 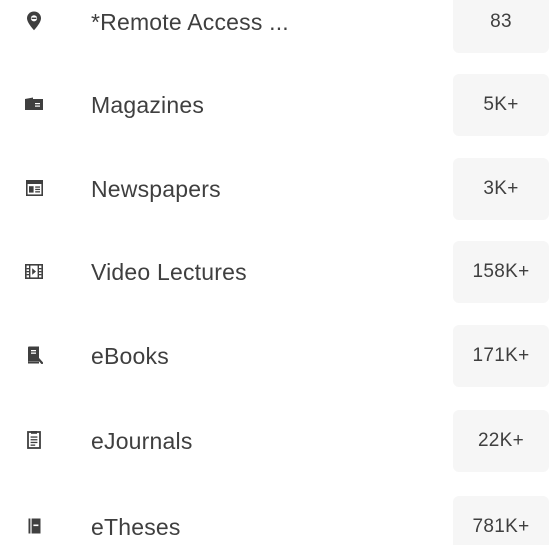 What do you see at coordinates (501, 441) in the screenshot?
I see `resource-count-badge: 22K+` at bounding box center [501, 441].